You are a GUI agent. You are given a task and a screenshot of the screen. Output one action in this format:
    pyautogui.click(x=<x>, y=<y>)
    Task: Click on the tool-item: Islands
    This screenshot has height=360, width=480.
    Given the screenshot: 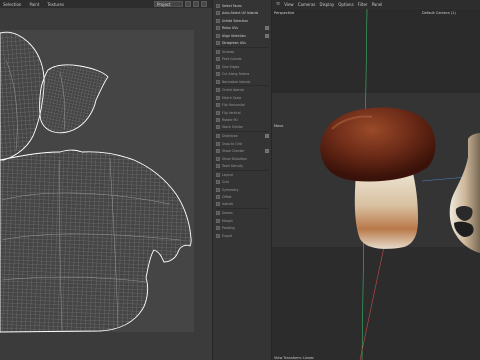 What is the action you would take?
    pyautogui.click(x=241, y=204)
    